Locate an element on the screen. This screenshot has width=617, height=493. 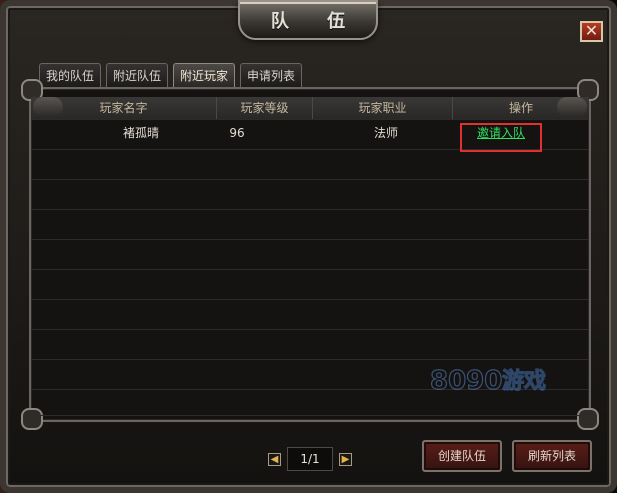
table-row: 褚孤晴 96 法师 邀请入队 is located at coordinates (310, 135).